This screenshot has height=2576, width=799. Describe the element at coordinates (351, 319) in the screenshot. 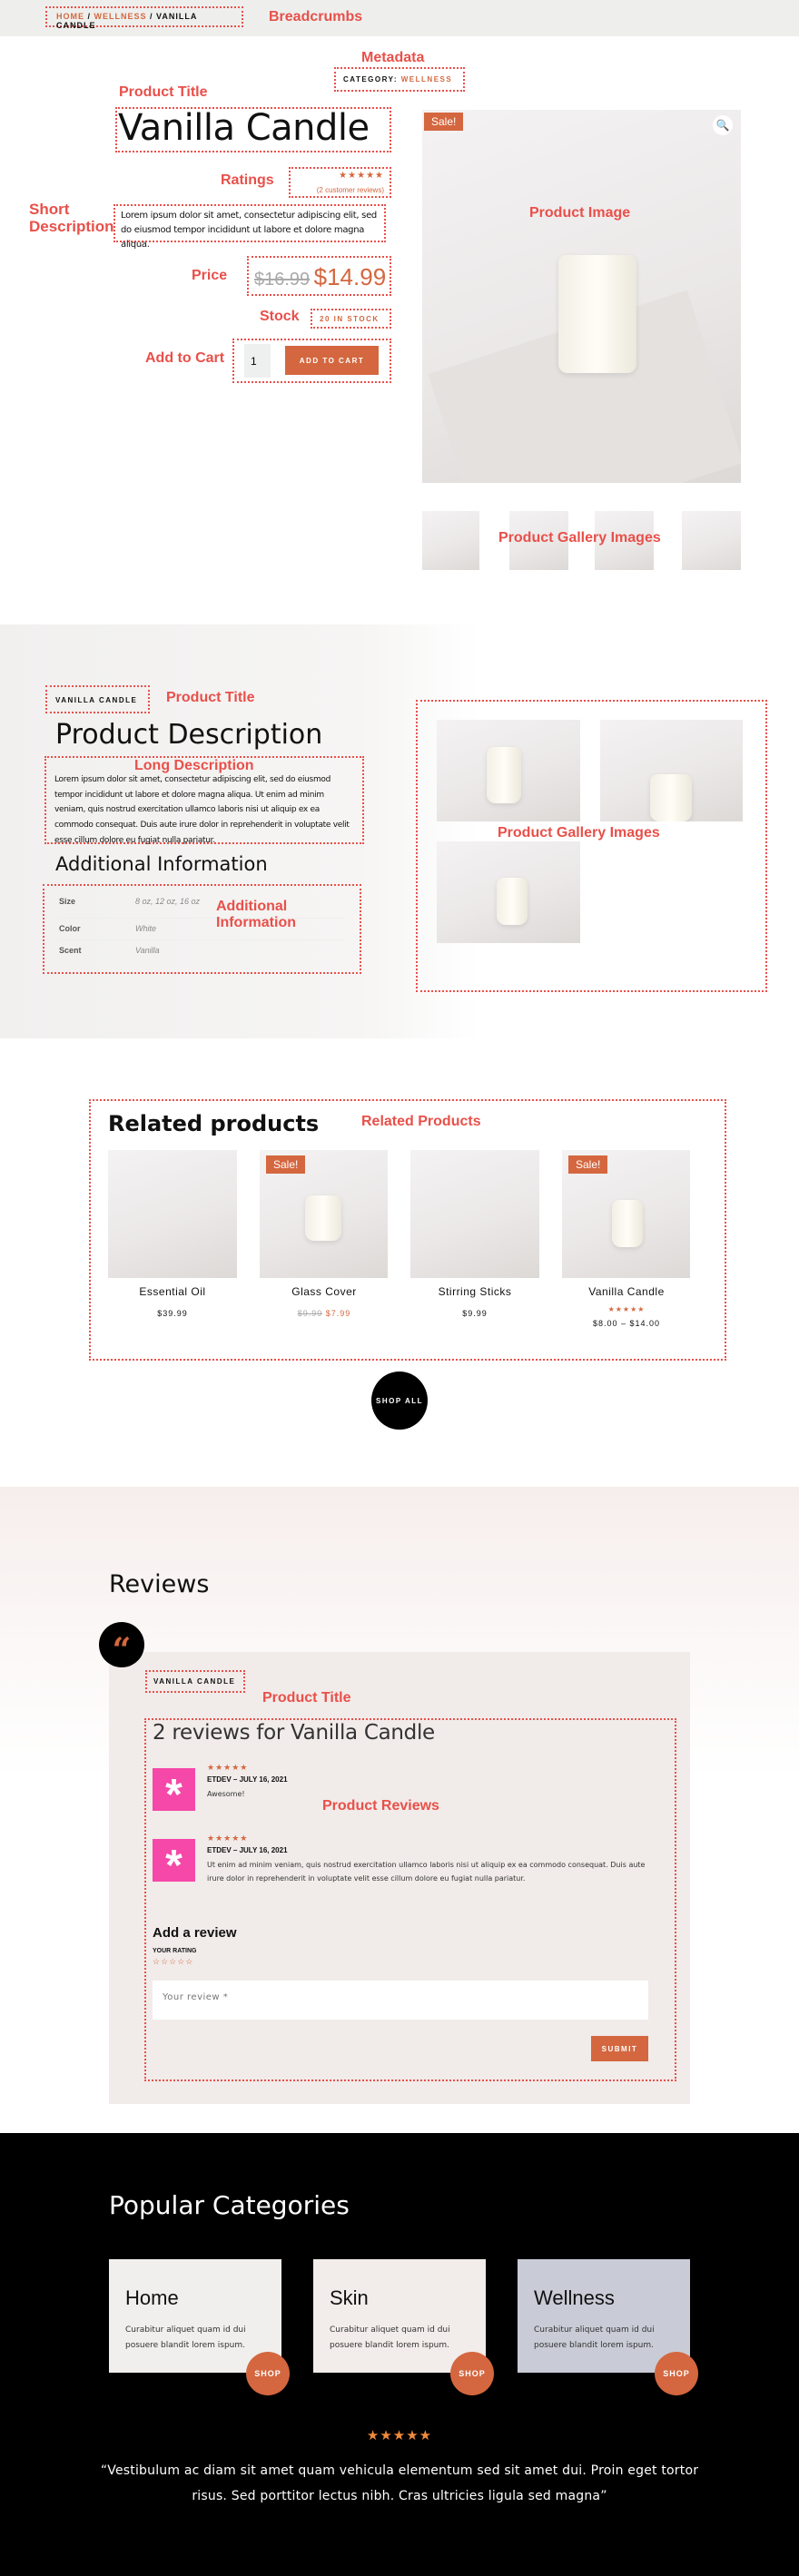

I see `stock-status: 20 in stock` at that location.